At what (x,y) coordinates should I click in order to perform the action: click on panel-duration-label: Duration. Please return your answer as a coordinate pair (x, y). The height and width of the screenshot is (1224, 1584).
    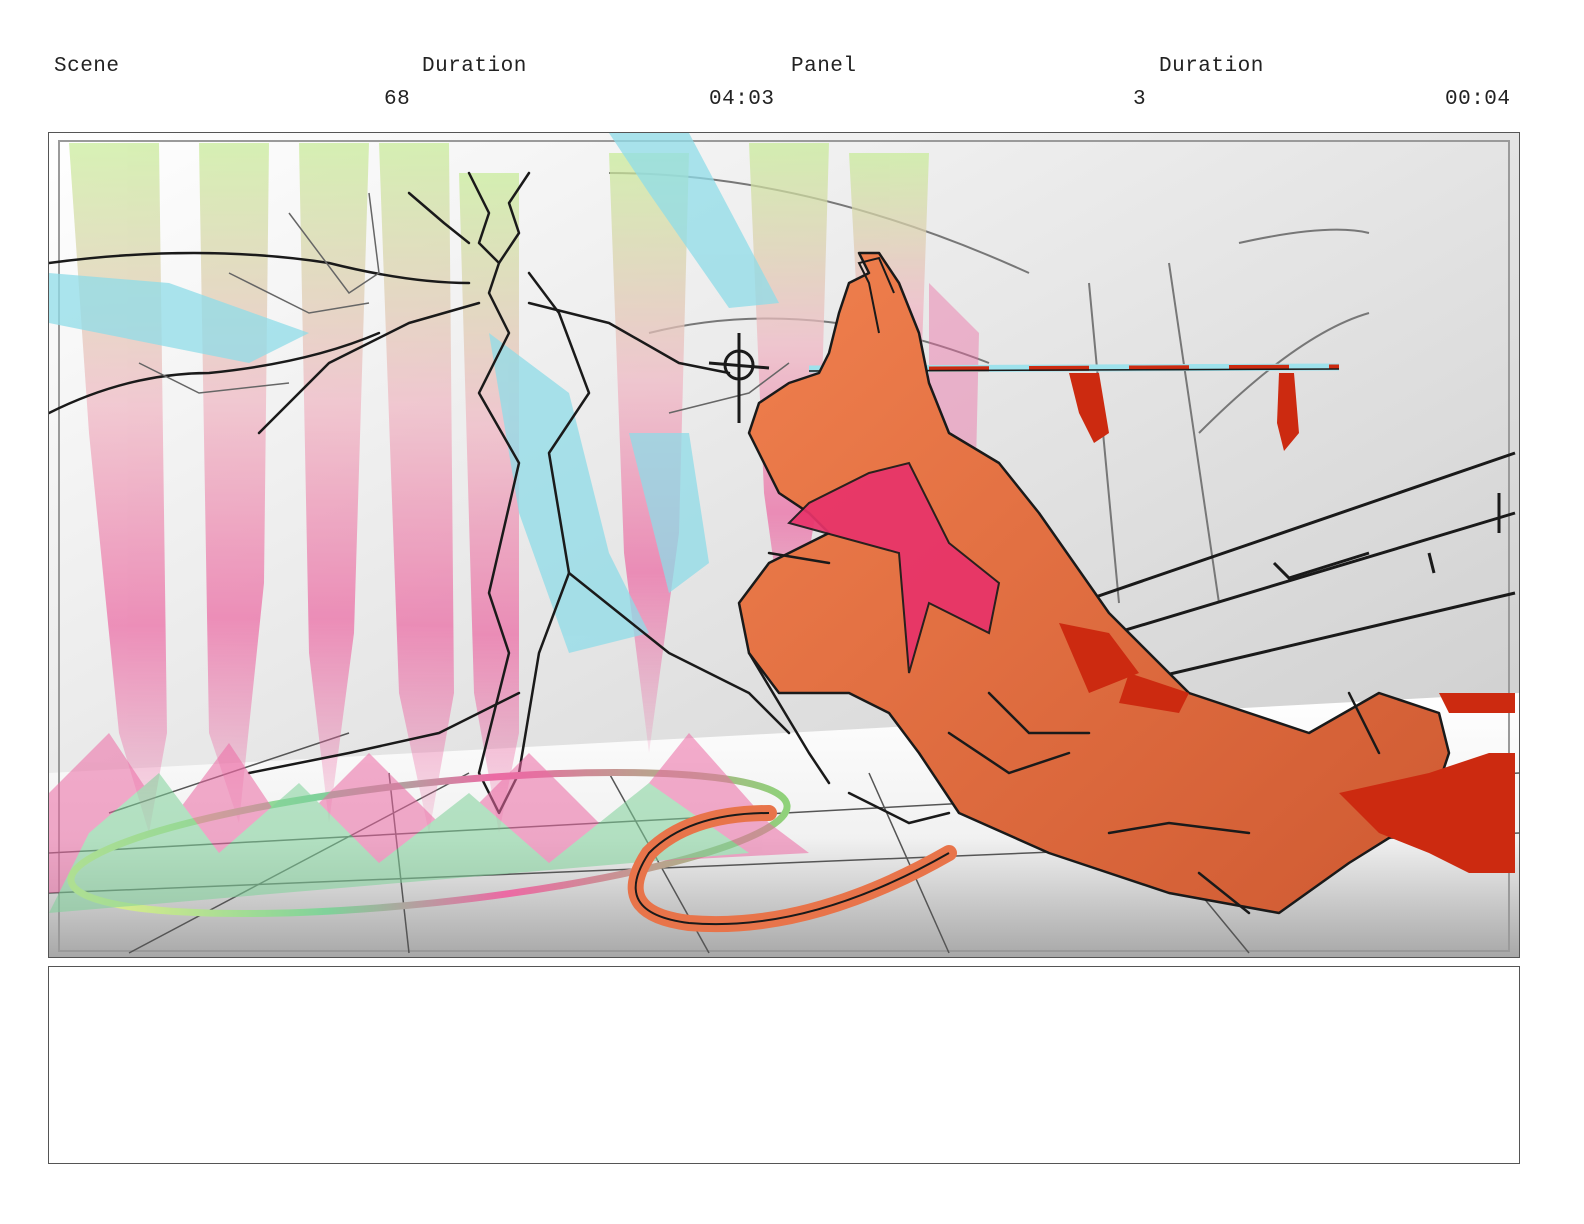
    Looking at the image, I should click on (1211, 66).